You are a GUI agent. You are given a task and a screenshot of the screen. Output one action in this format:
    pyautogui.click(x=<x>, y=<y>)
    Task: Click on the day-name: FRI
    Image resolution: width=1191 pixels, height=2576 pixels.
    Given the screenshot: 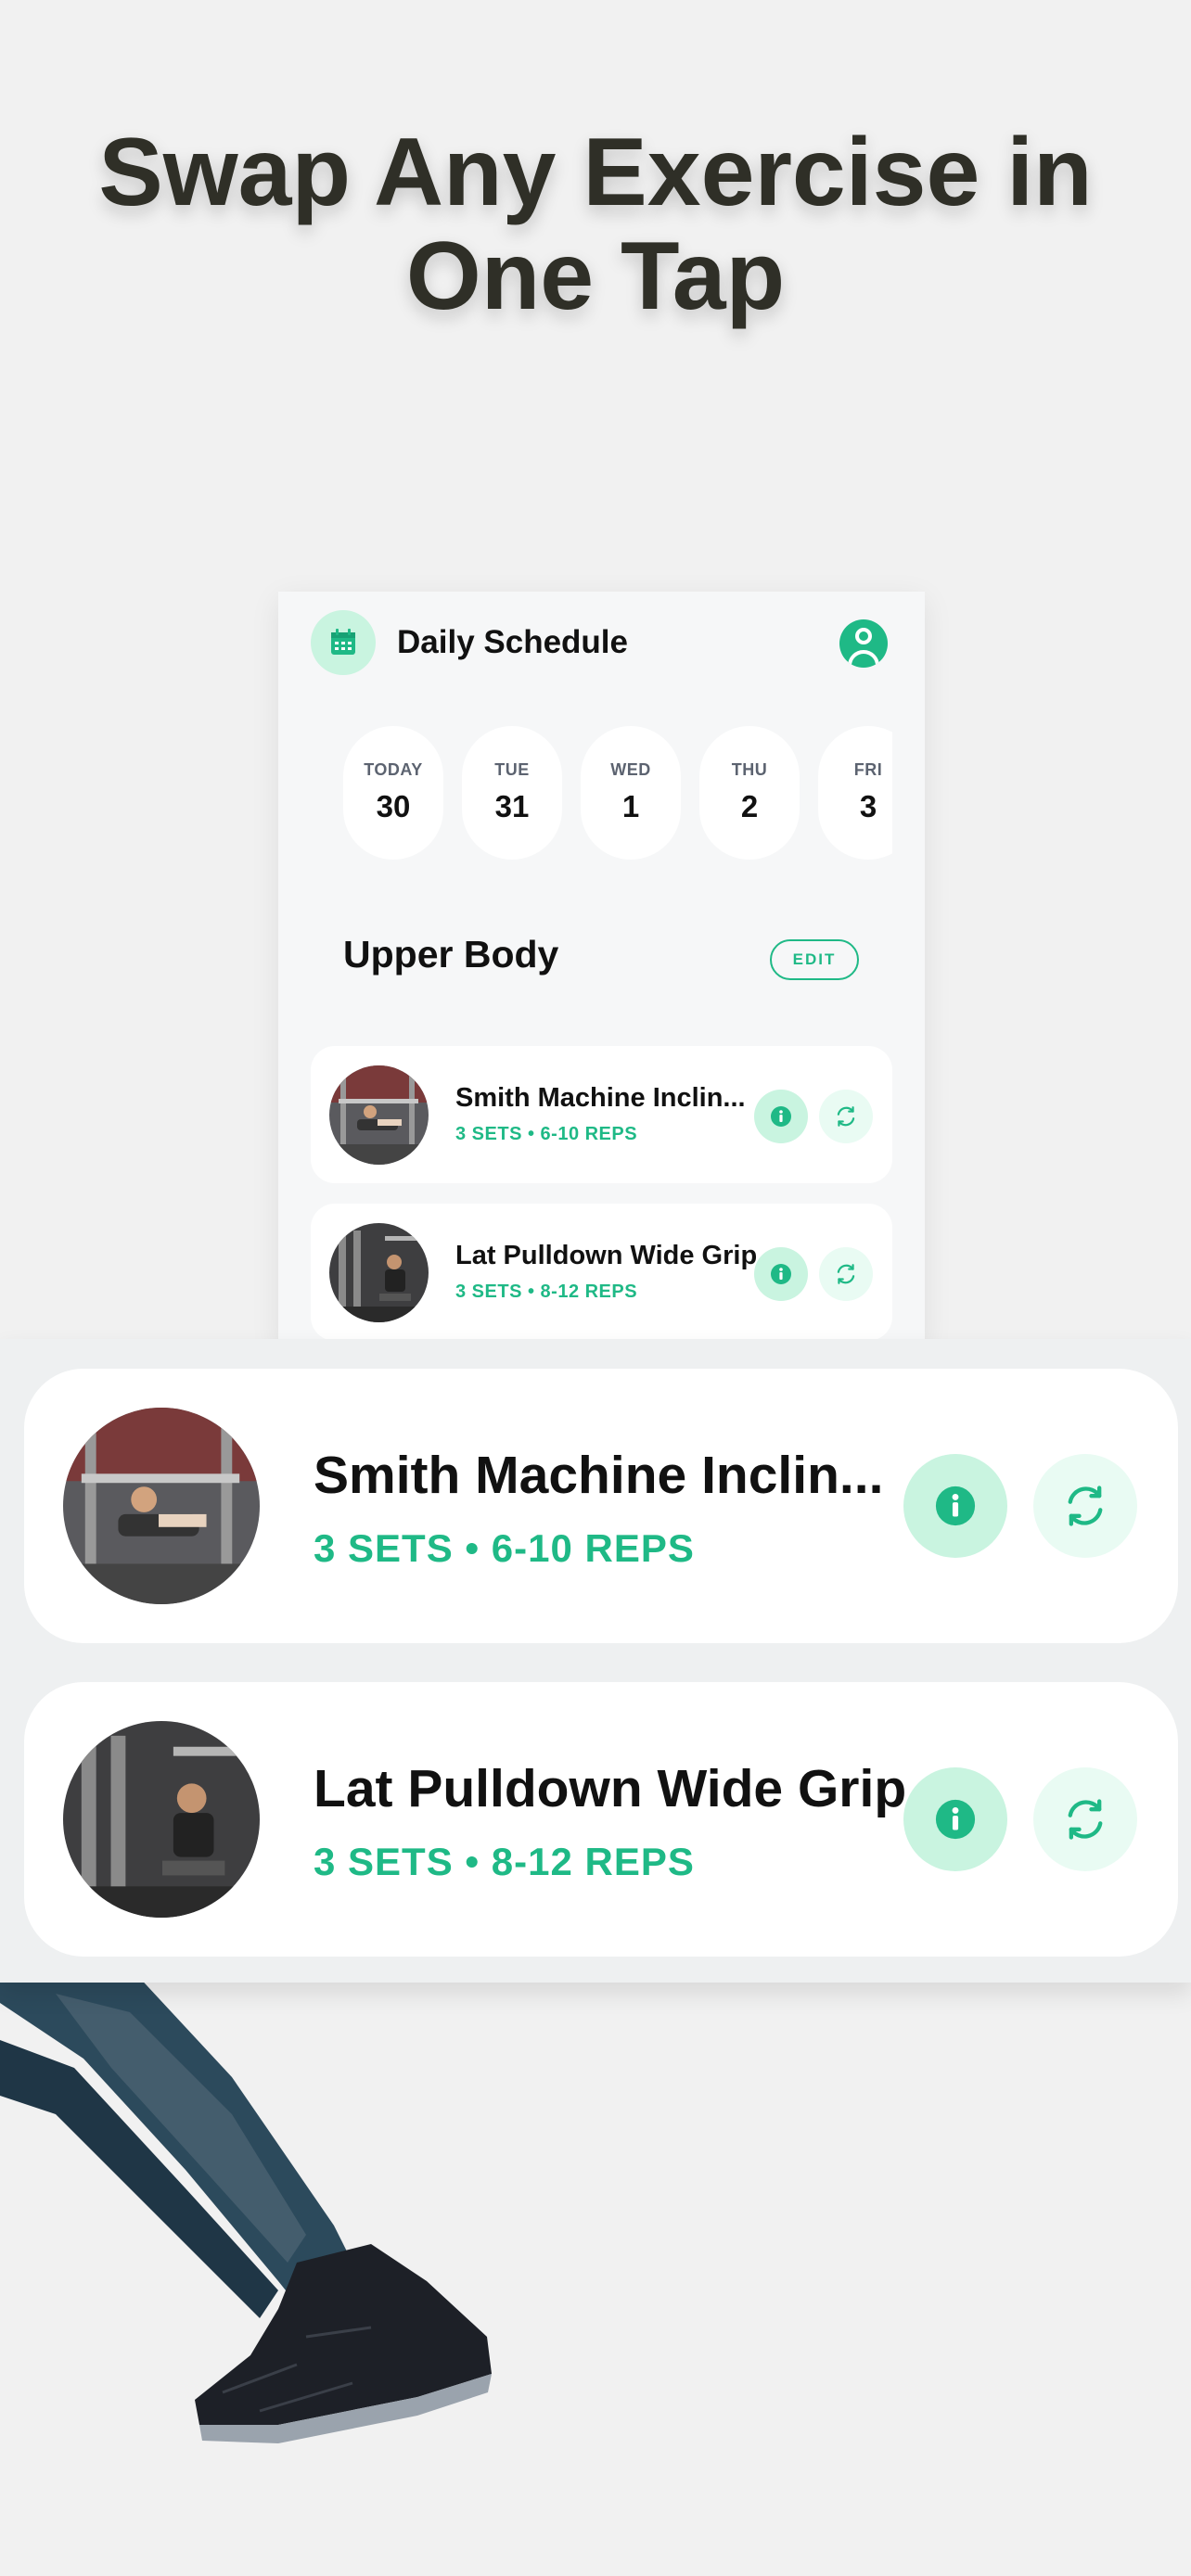 What is the action you would take?
    pyautogui.click(x=868, y=769)
    